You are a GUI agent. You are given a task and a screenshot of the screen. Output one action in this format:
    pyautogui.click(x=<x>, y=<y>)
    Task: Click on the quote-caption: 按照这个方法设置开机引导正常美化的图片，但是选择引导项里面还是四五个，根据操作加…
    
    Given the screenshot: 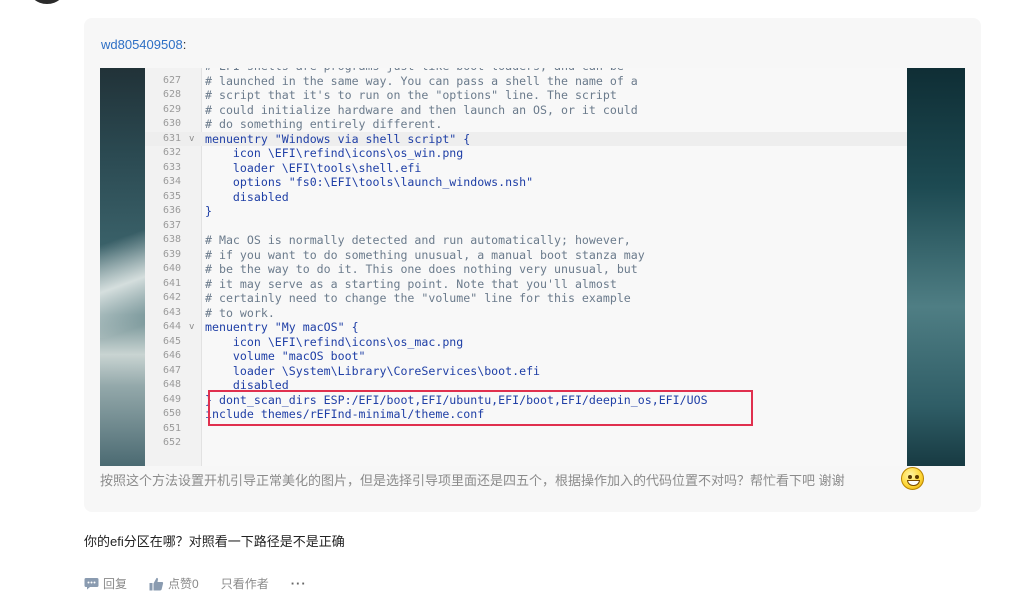 What is the action you would take?
    pyautogui.click(x=472, y=480)
    